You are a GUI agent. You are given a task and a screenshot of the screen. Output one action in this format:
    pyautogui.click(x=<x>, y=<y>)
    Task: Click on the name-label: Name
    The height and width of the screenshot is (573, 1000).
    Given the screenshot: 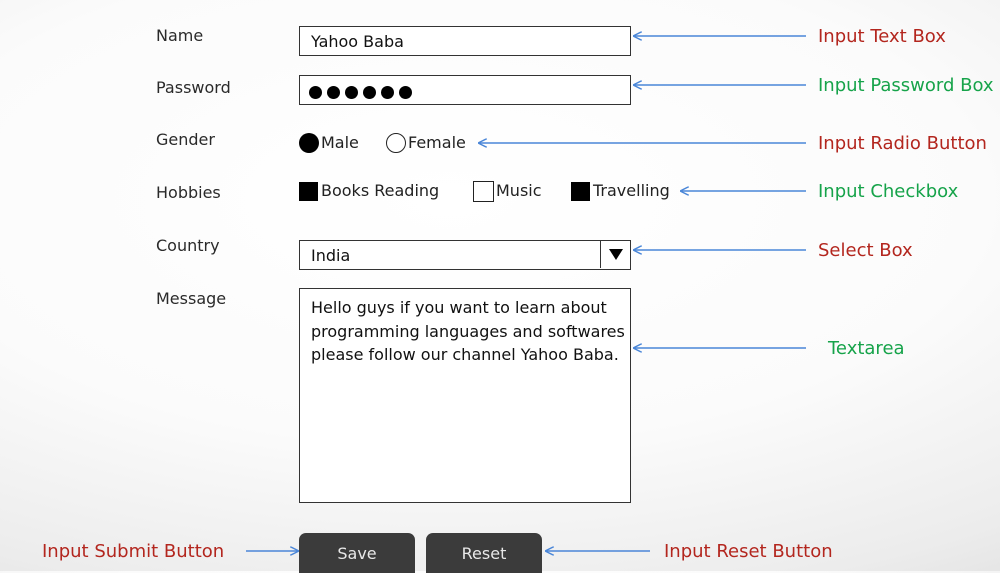 What is the action you would take?
    pyautogui.click(x=180, y=35)
    